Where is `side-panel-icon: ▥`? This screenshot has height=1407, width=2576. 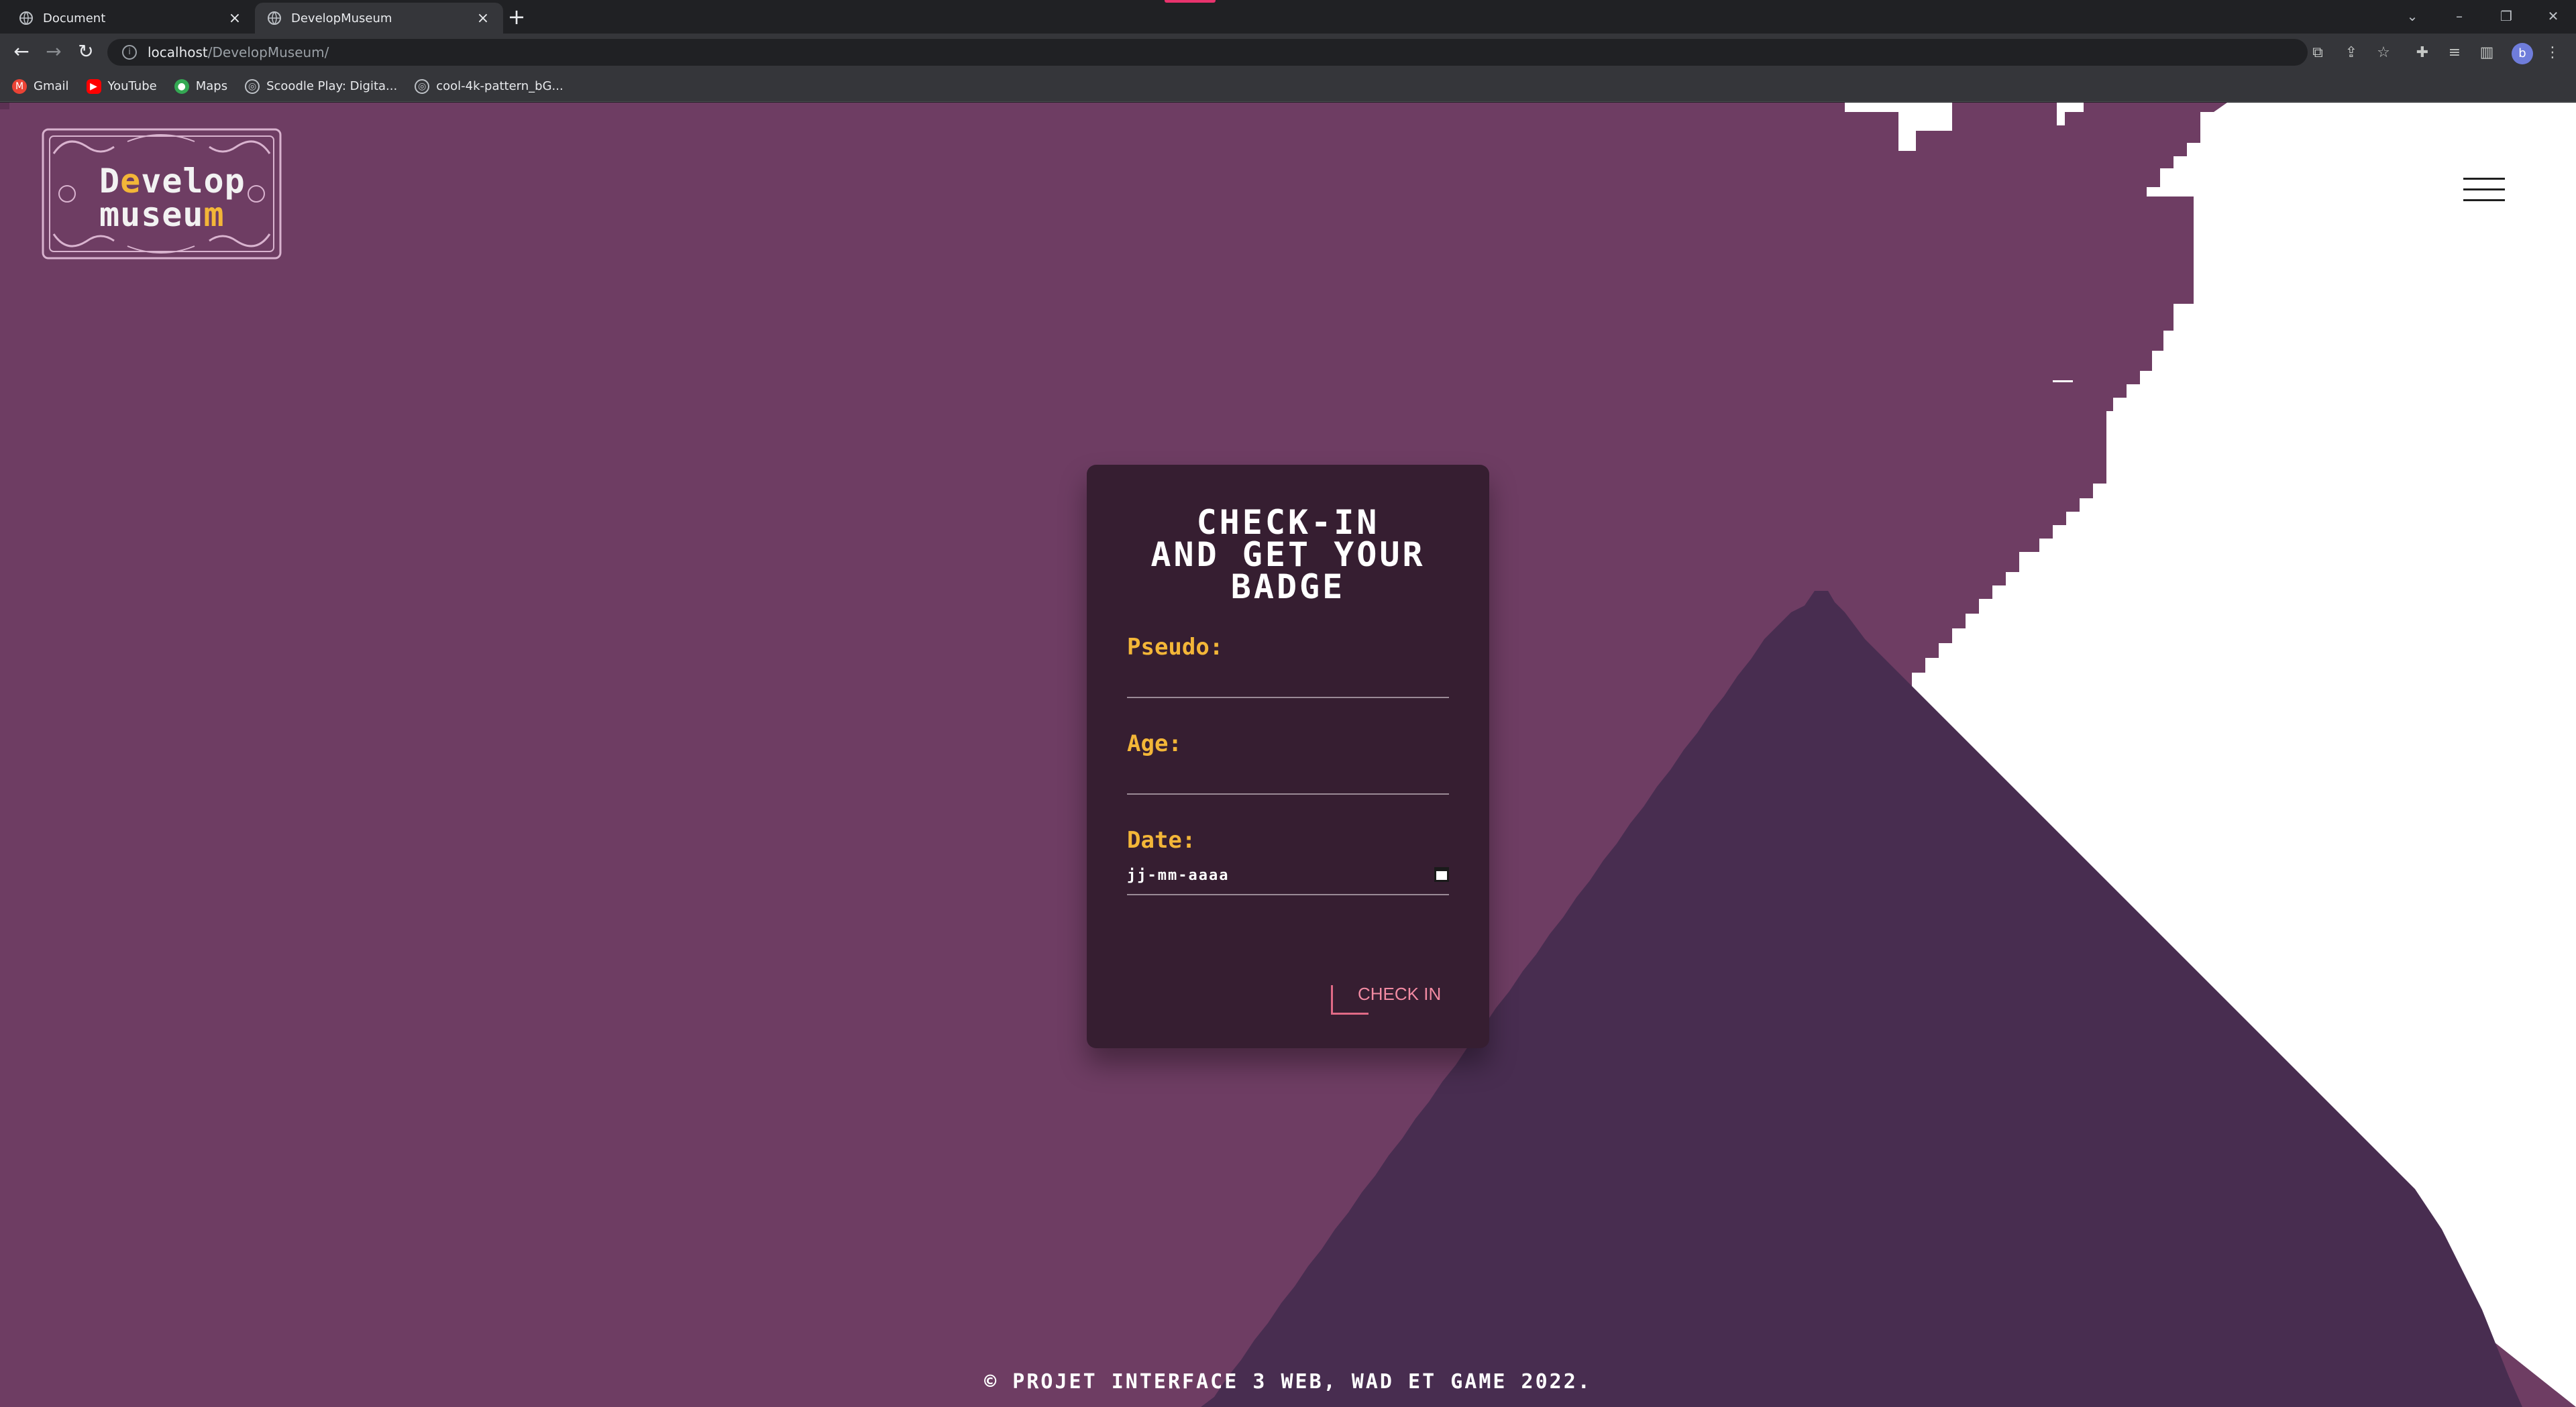
side-panel-icon: ▥ is located at coordinates (2487, 53).